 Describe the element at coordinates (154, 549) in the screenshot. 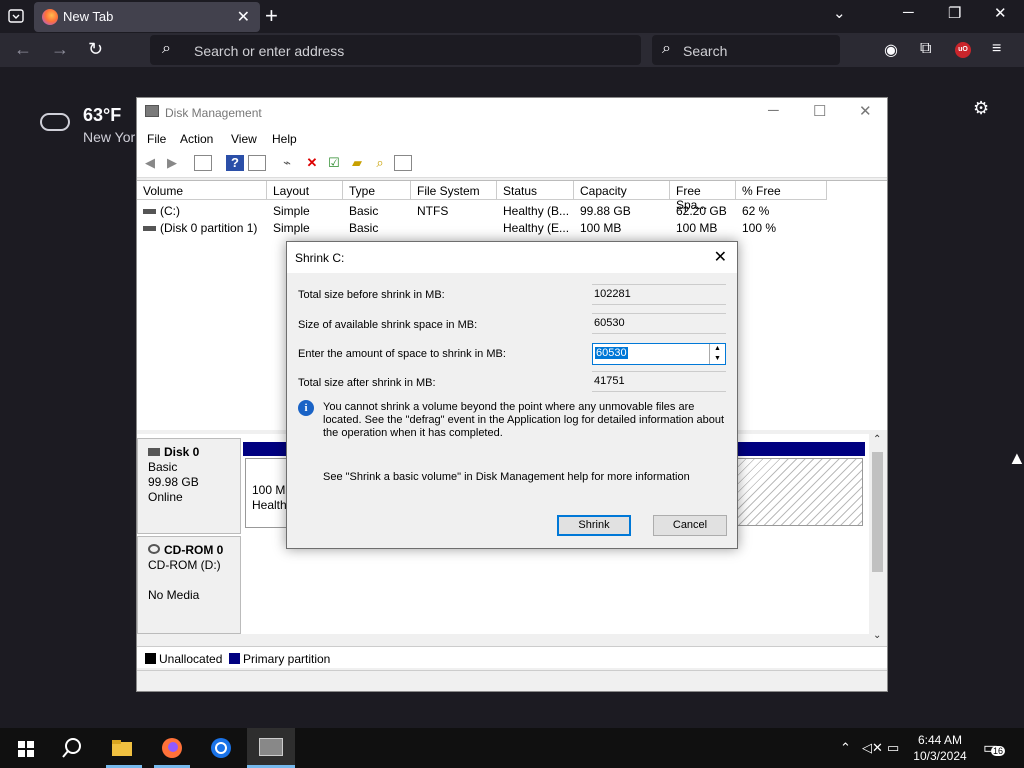

I see `cdrom-icon` at that location.